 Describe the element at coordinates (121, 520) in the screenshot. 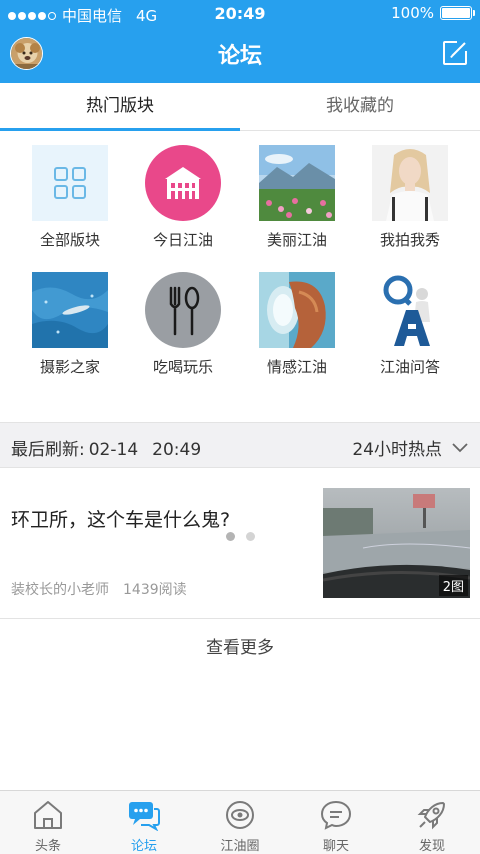

I see `post-title: 环卫所，这个车是什么鬼?` at that location.